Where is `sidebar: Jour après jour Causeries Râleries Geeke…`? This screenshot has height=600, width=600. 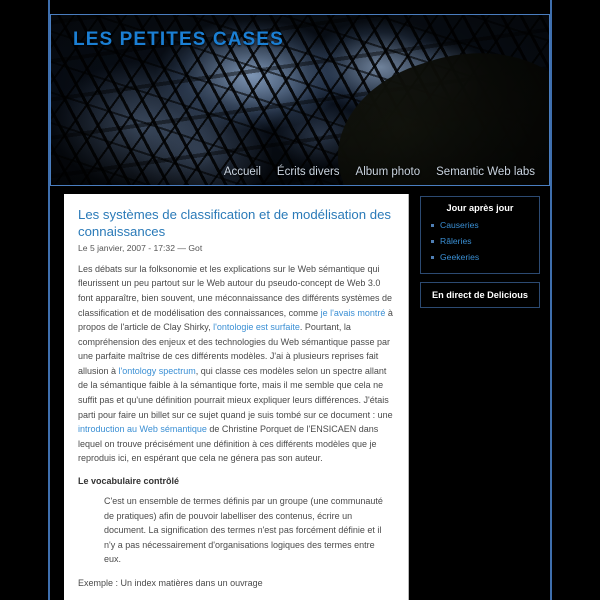
sidebar: Jour après jour Causeries Râleries Geeke… is located at coordinates (480, 256).